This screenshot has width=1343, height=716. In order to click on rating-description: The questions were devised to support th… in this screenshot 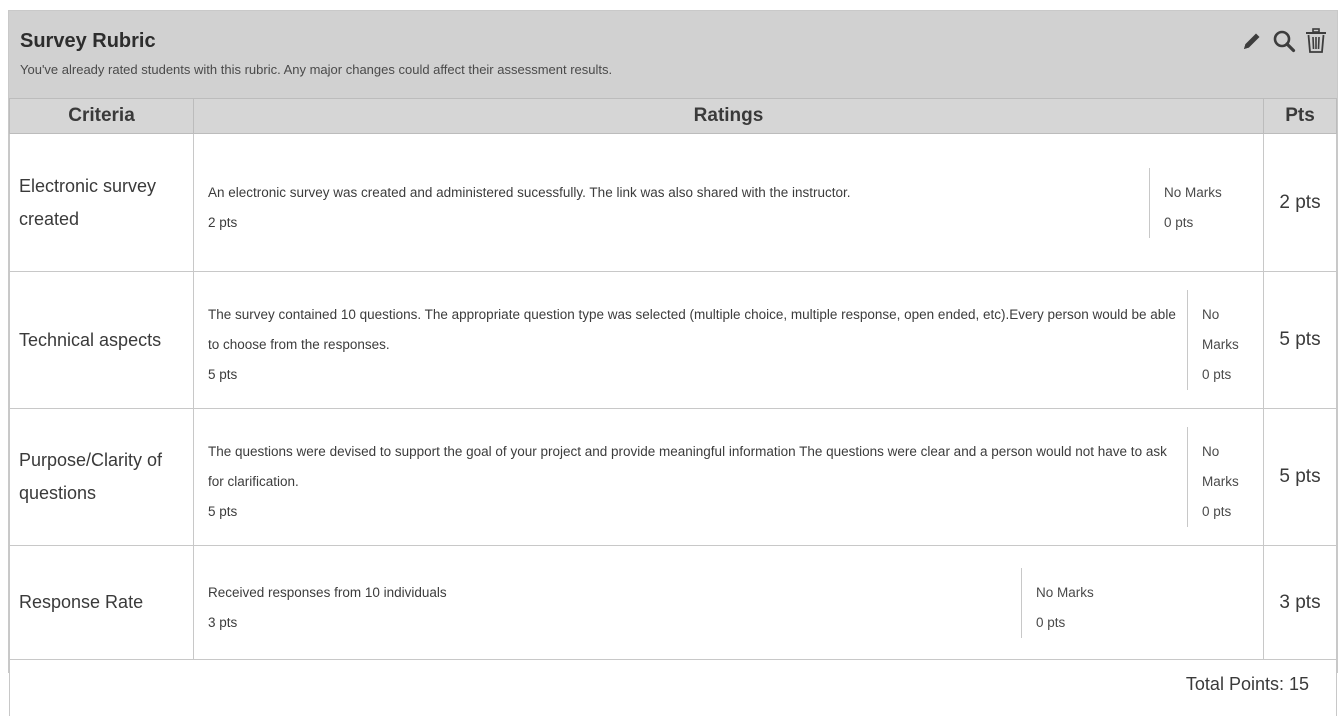, I will do `click(687, 466)`.